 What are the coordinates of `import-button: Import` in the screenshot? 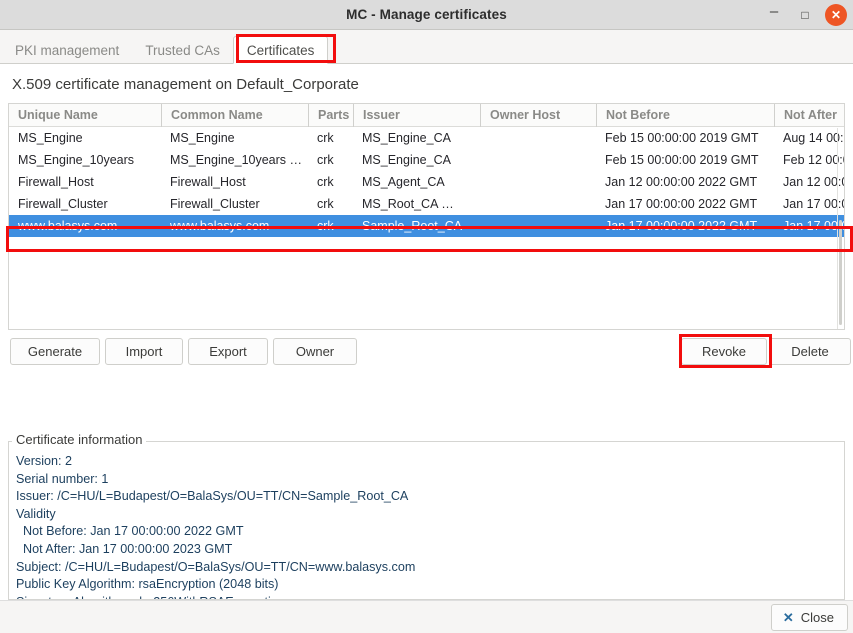 It's located at (144, 351).